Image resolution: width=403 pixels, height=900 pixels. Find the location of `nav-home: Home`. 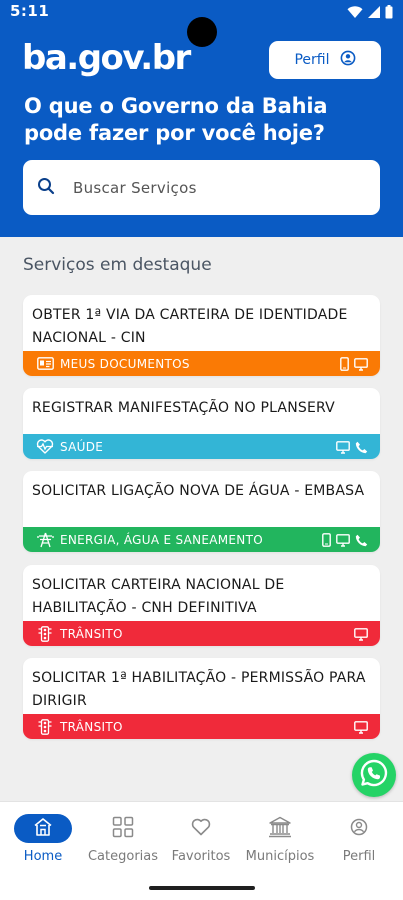

nav-home: Home is located at coordinates (43, 841).